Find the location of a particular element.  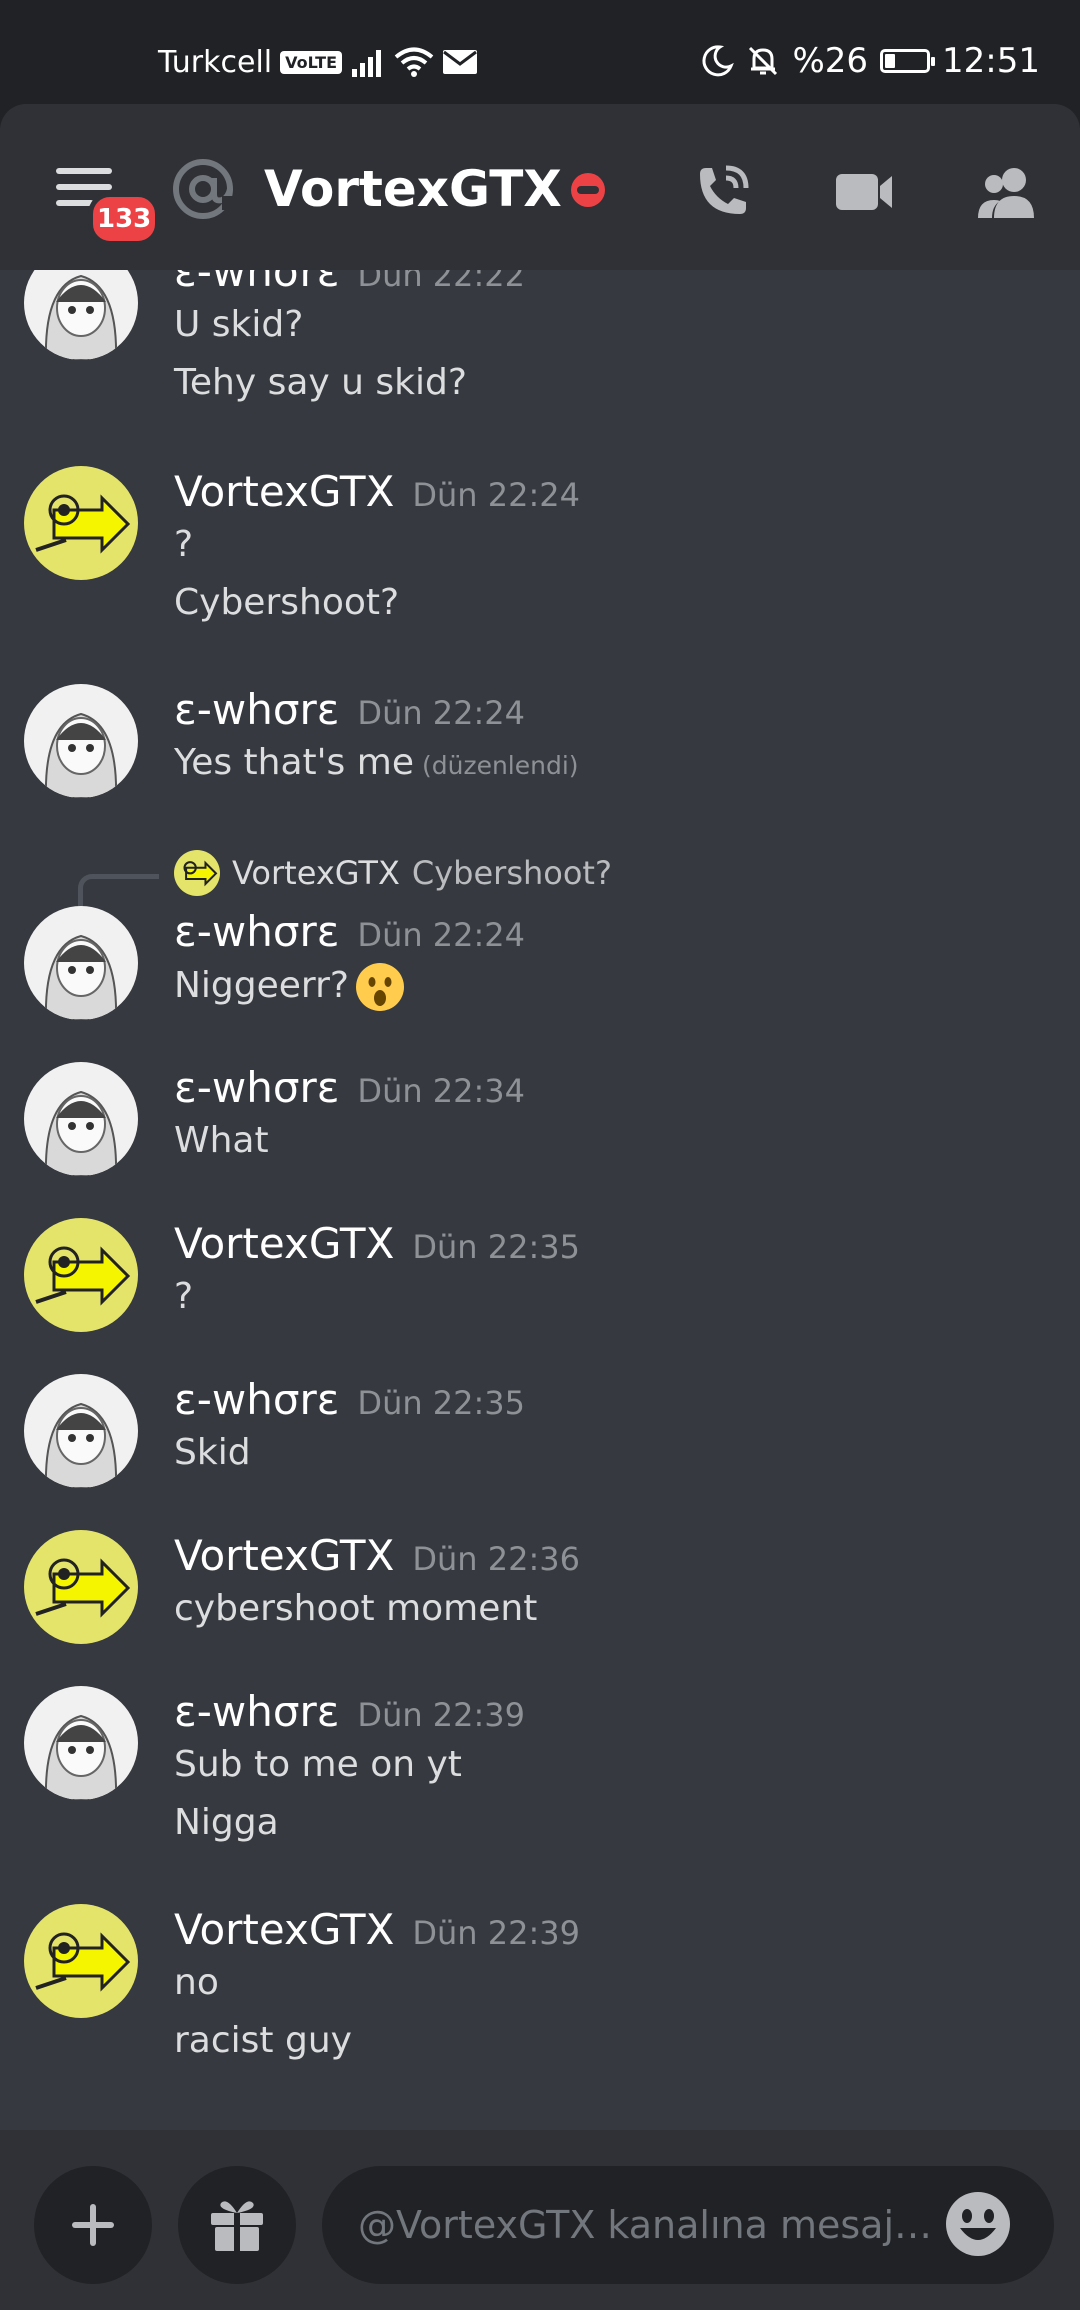

channel-name: VortexGTX is located at coordinates (413, 189).